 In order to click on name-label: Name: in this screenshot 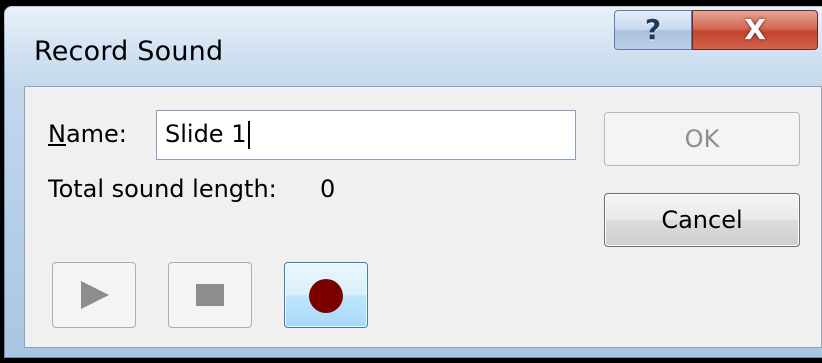, I will do `click(87, 134)`.